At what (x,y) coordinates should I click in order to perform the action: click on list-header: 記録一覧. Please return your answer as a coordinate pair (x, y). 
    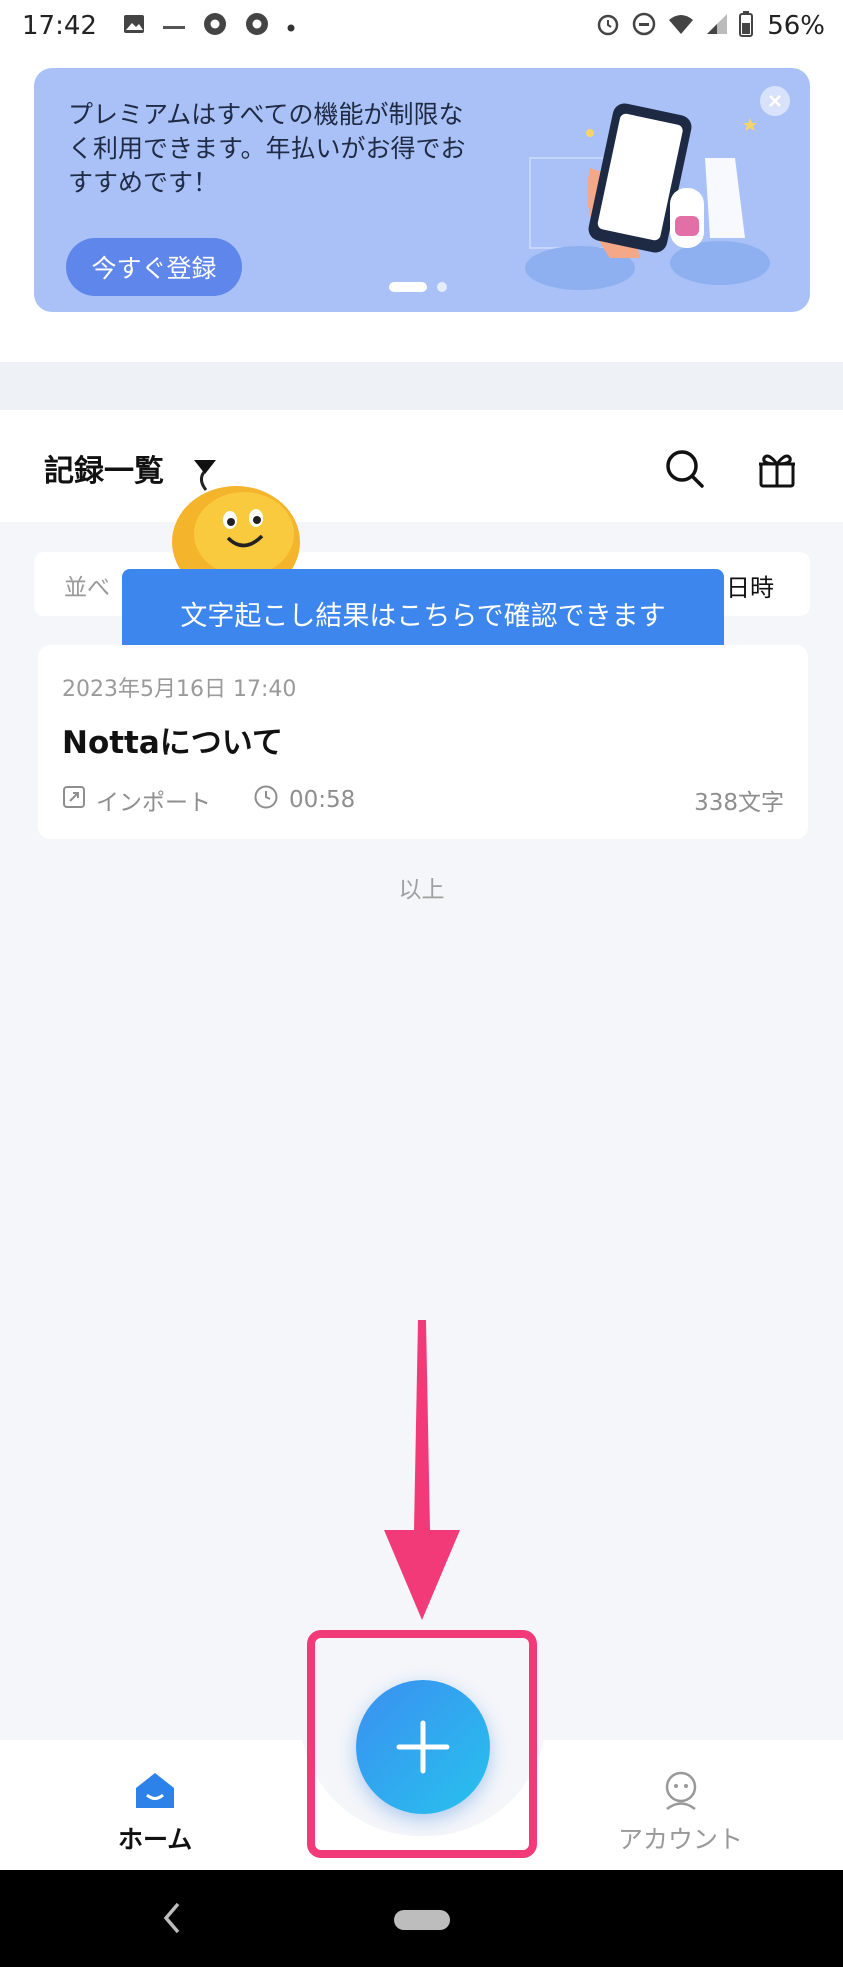
    Looking at the image, I should click on (421, 466).